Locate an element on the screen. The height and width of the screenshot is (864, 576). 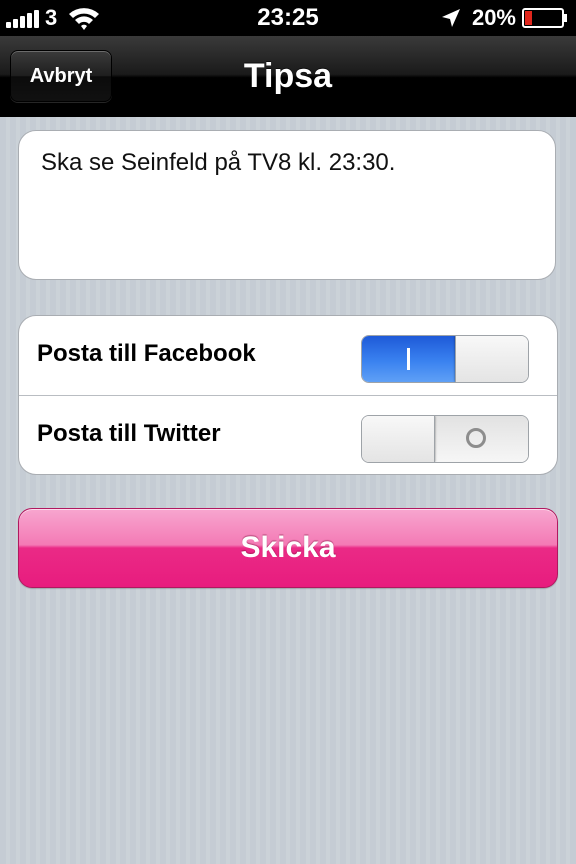
toggle-on-track is located at coordinates (410, 359).